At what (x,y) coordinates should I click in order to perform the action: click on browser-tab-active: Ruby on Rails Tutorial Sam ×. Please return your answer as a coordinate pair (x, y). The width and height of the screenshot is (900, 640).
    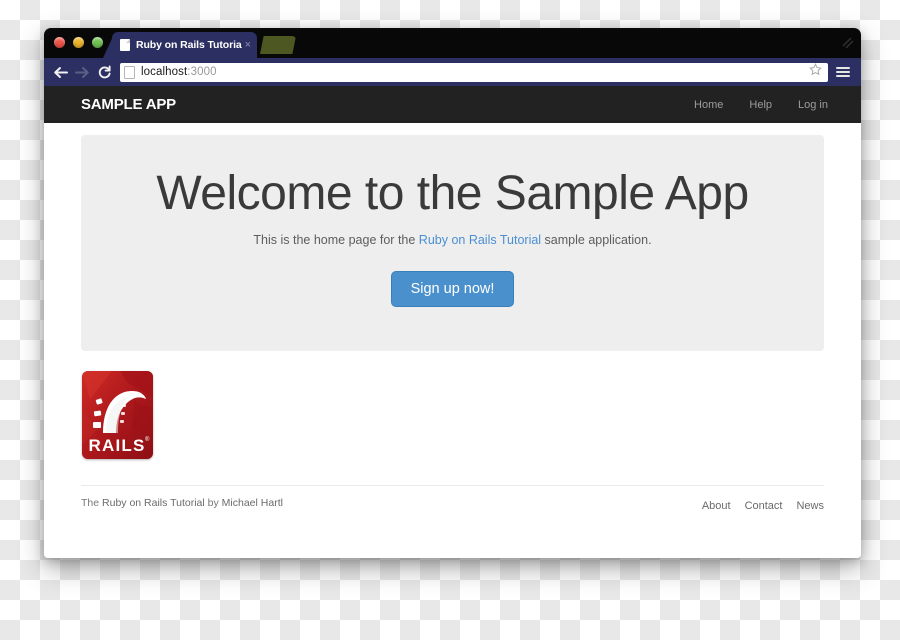
    Looking at the image, I should click on (184, 45).